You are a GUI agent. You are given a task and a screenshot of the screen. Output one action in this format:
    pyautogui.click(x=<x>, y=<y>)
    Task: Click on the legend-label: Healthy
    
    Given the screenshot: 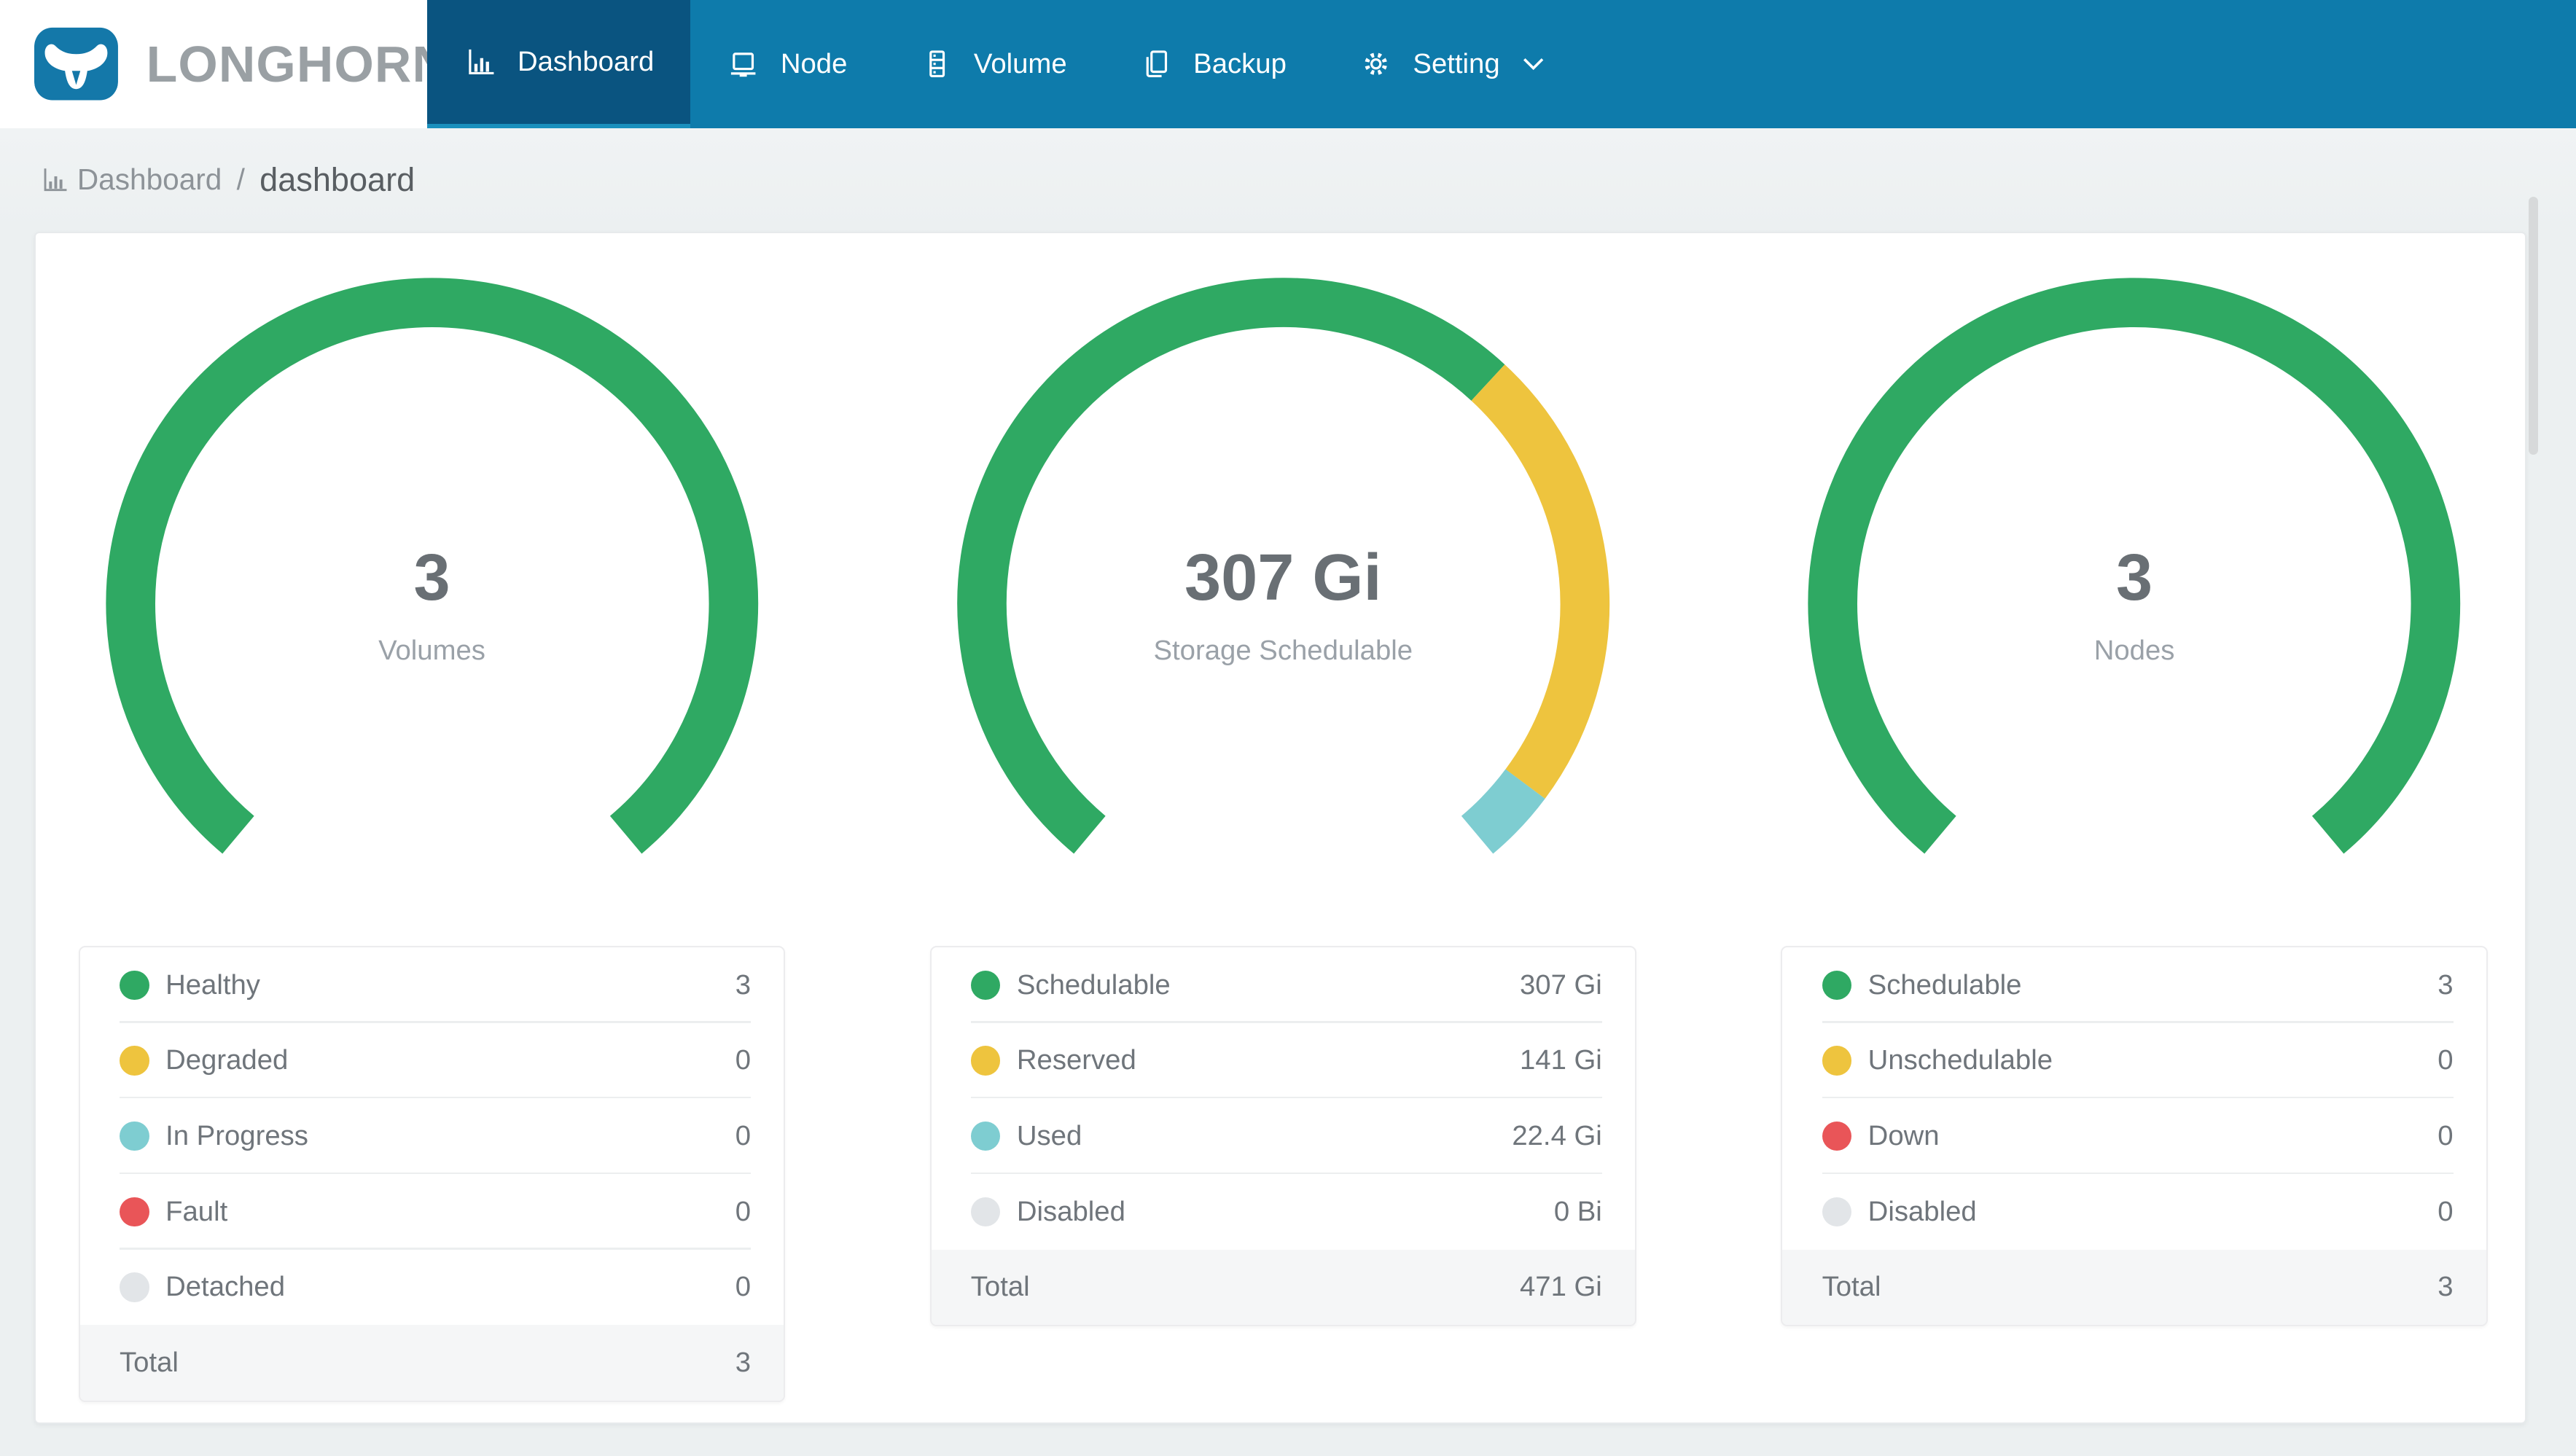 What is the action you would take?
    pyautogui.click(x=213, y=984)
    